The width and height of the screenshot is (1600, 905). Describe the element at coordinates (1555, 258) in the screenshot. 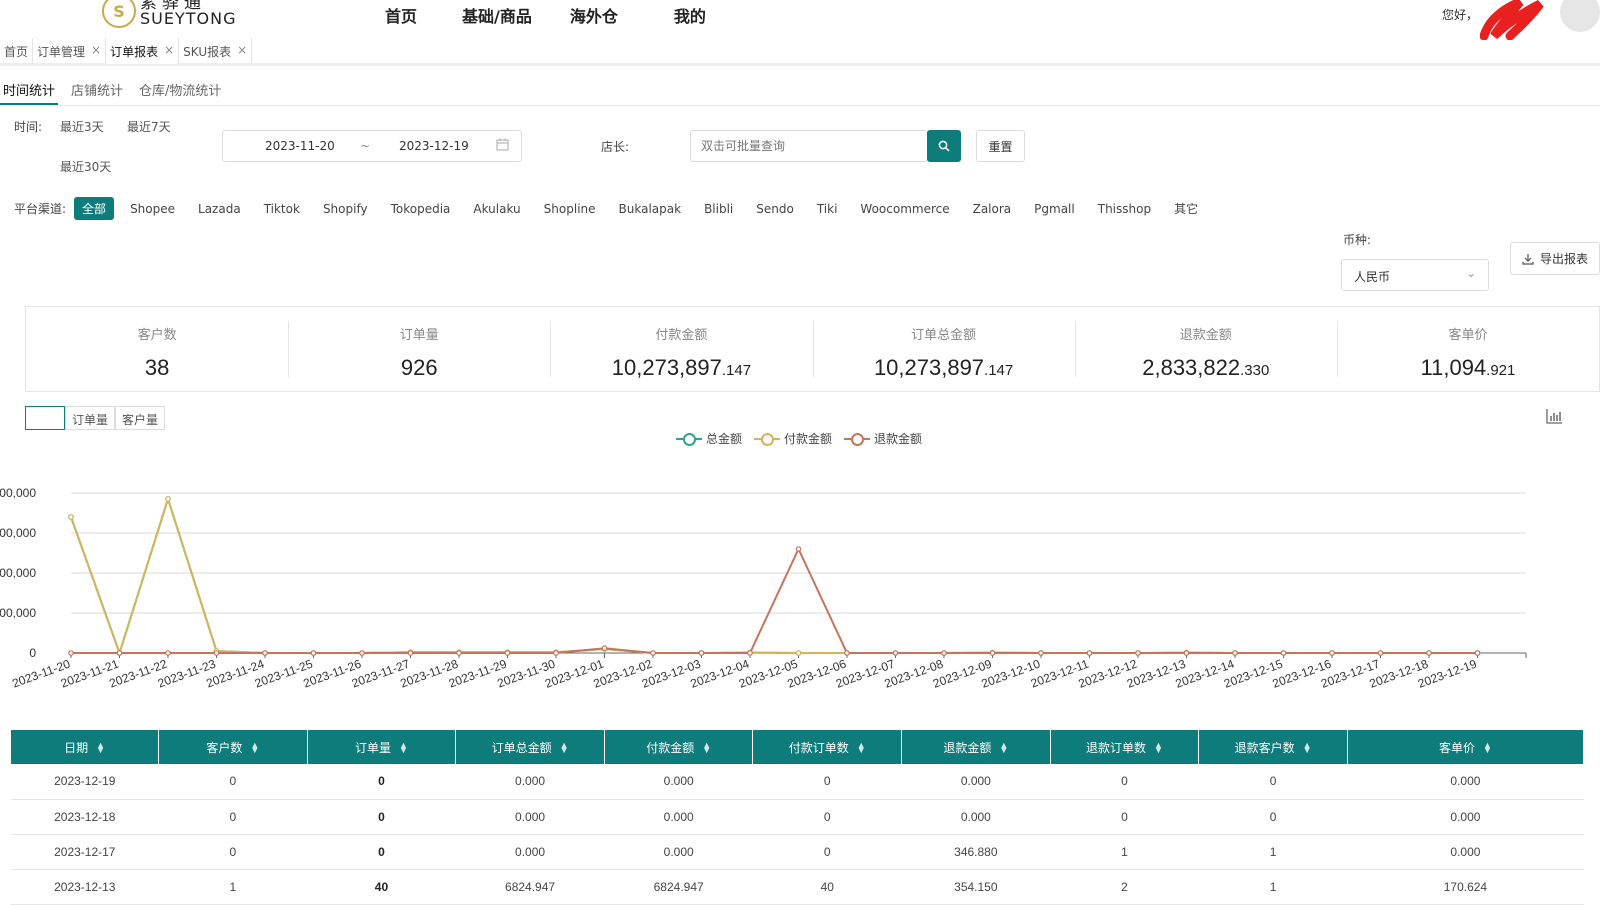

I see `export-report-button: 导出报表` at that location.